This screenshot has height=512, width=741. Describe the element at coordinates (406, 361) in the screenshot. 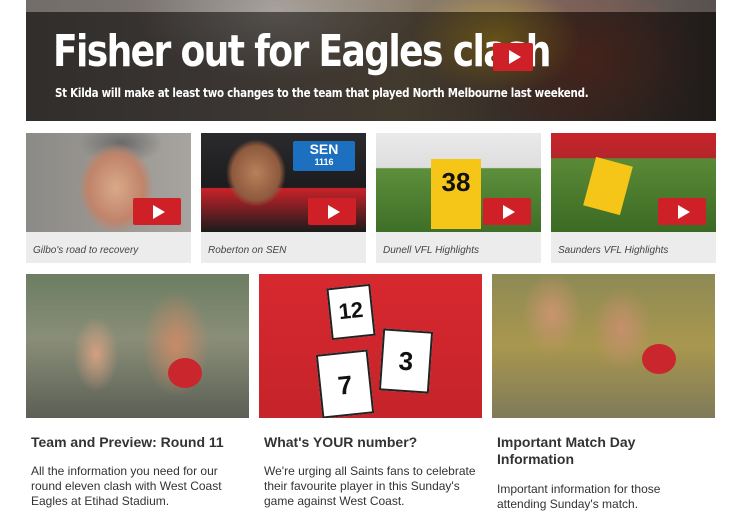

I see `number-sign: 3` at that location.